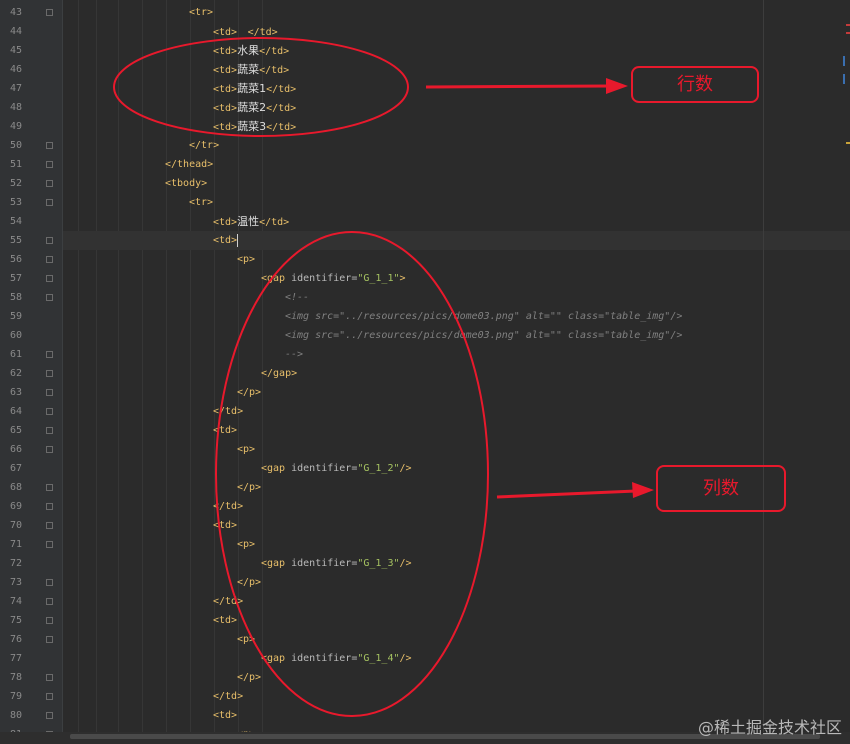 The width and height of the screenshot is (850, 744). Describe the element at coordinates (15, 658) in the screenshot. I see `line-number: 77` at that location.